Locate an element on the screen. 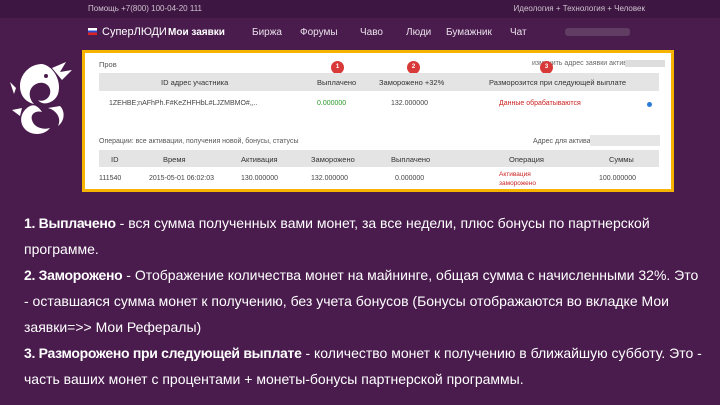 This screenshot has height=405, width=720. col-time: Время is located at coordinates (174, 159).